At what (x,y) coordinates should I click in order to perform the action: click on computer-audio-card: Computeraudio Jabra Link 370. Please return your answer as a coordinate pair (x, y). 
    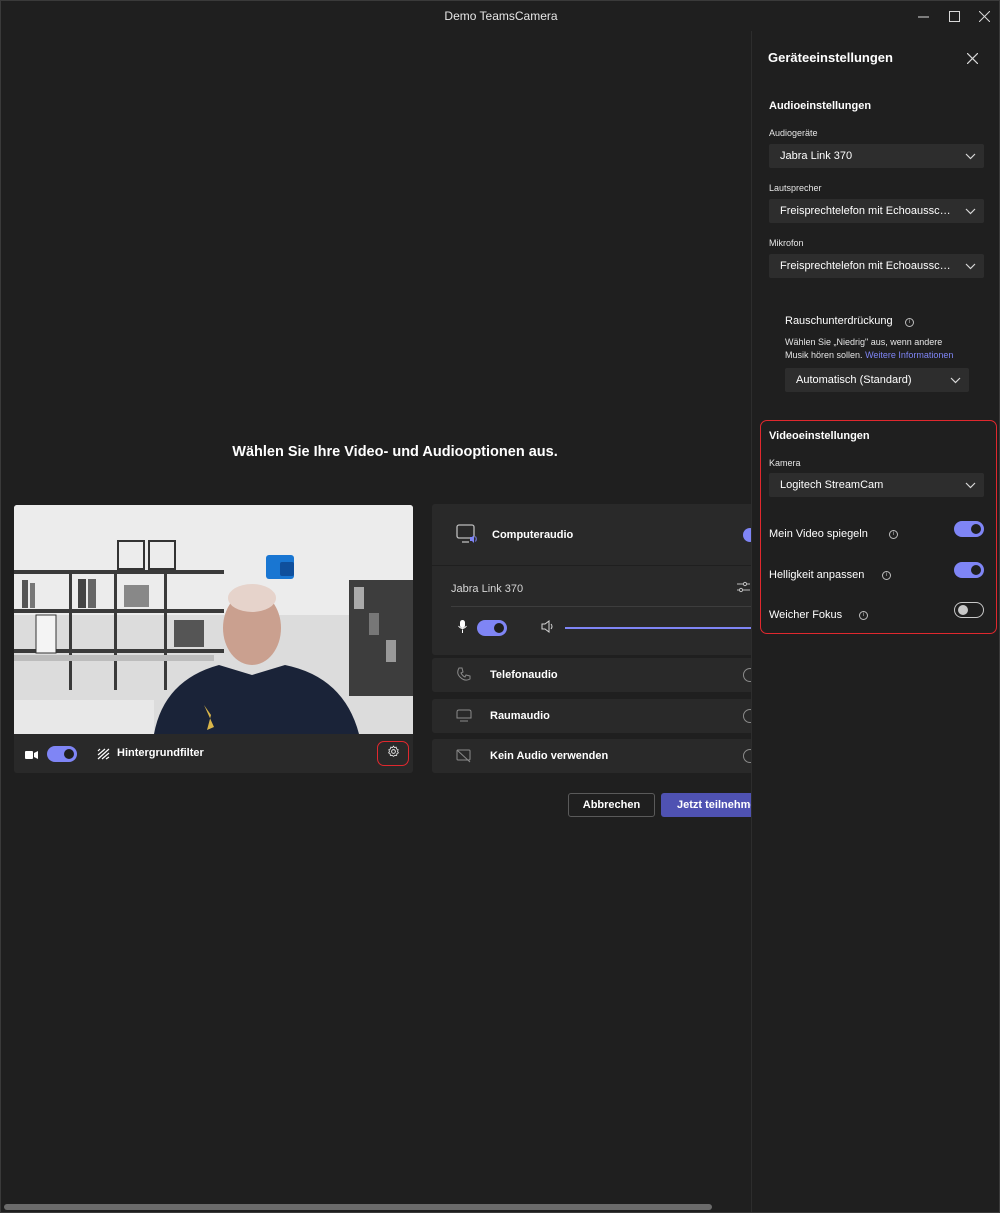
    Looking at the image, I should click on (591, 579).